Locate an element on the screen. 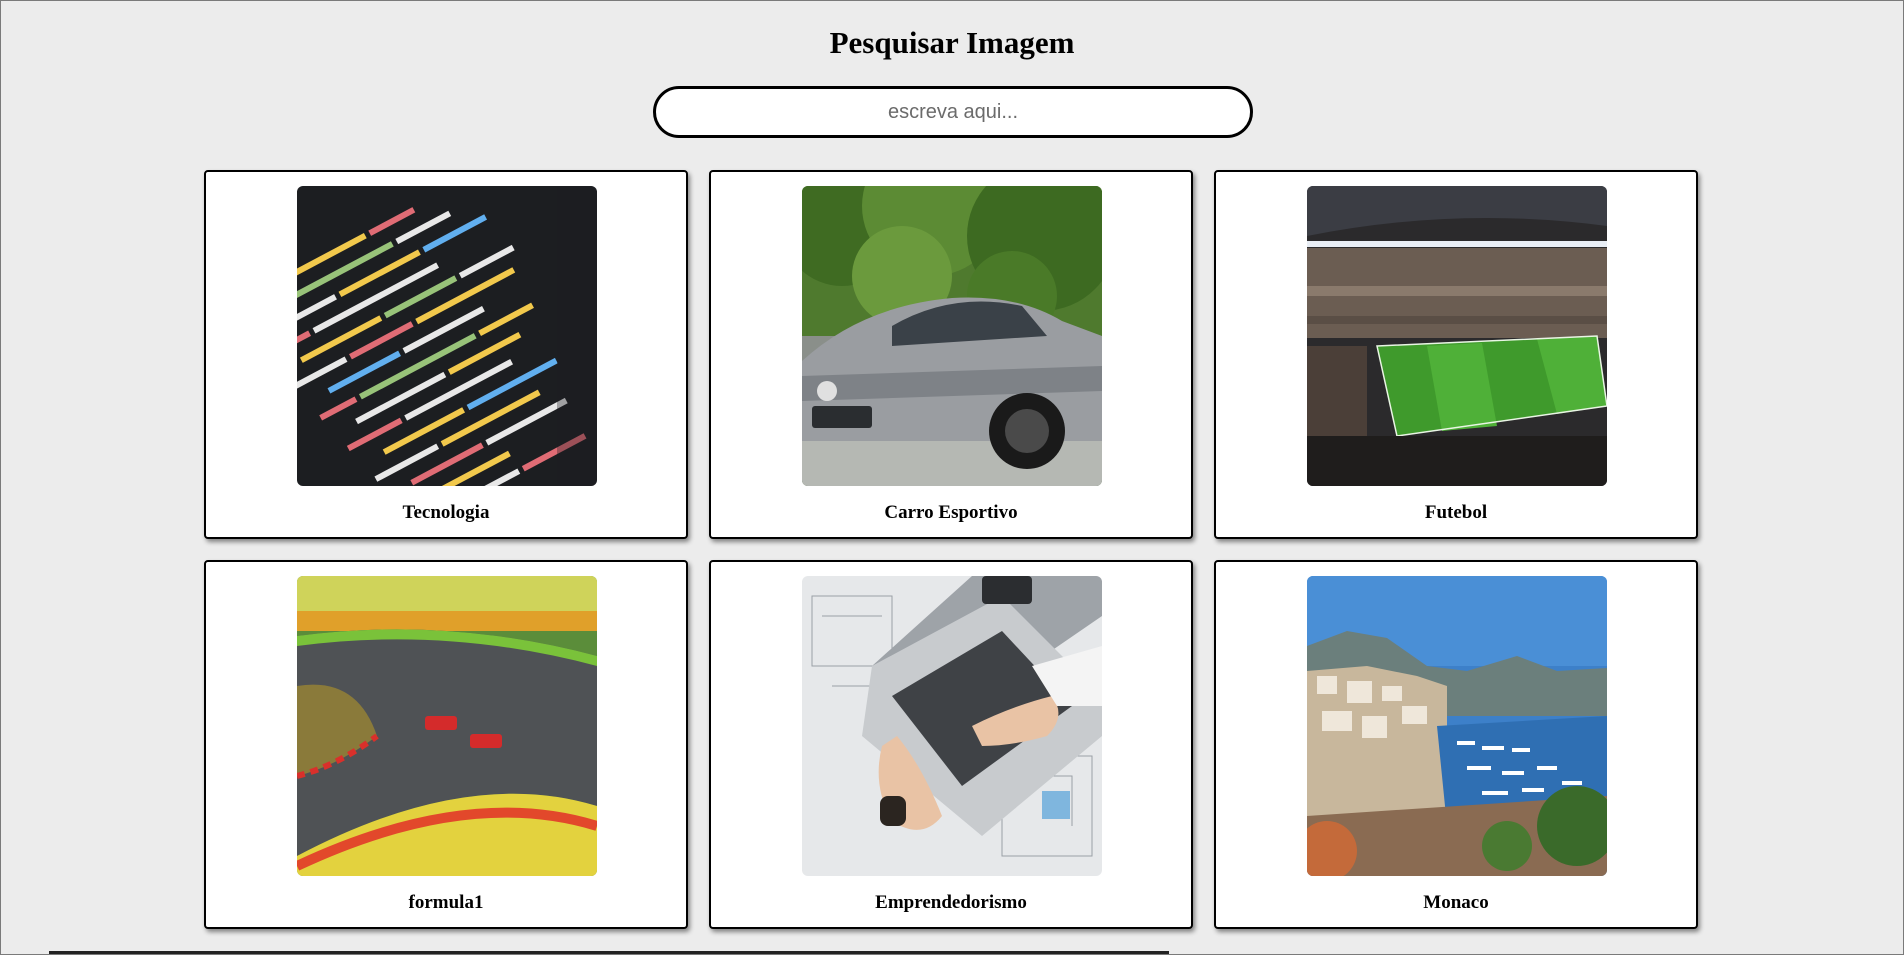 Image resolution: width=1904 pixels, height=955 pixels. image-card-carro-esportivo: Carro Esportivo is located at coordinates (951, 354).